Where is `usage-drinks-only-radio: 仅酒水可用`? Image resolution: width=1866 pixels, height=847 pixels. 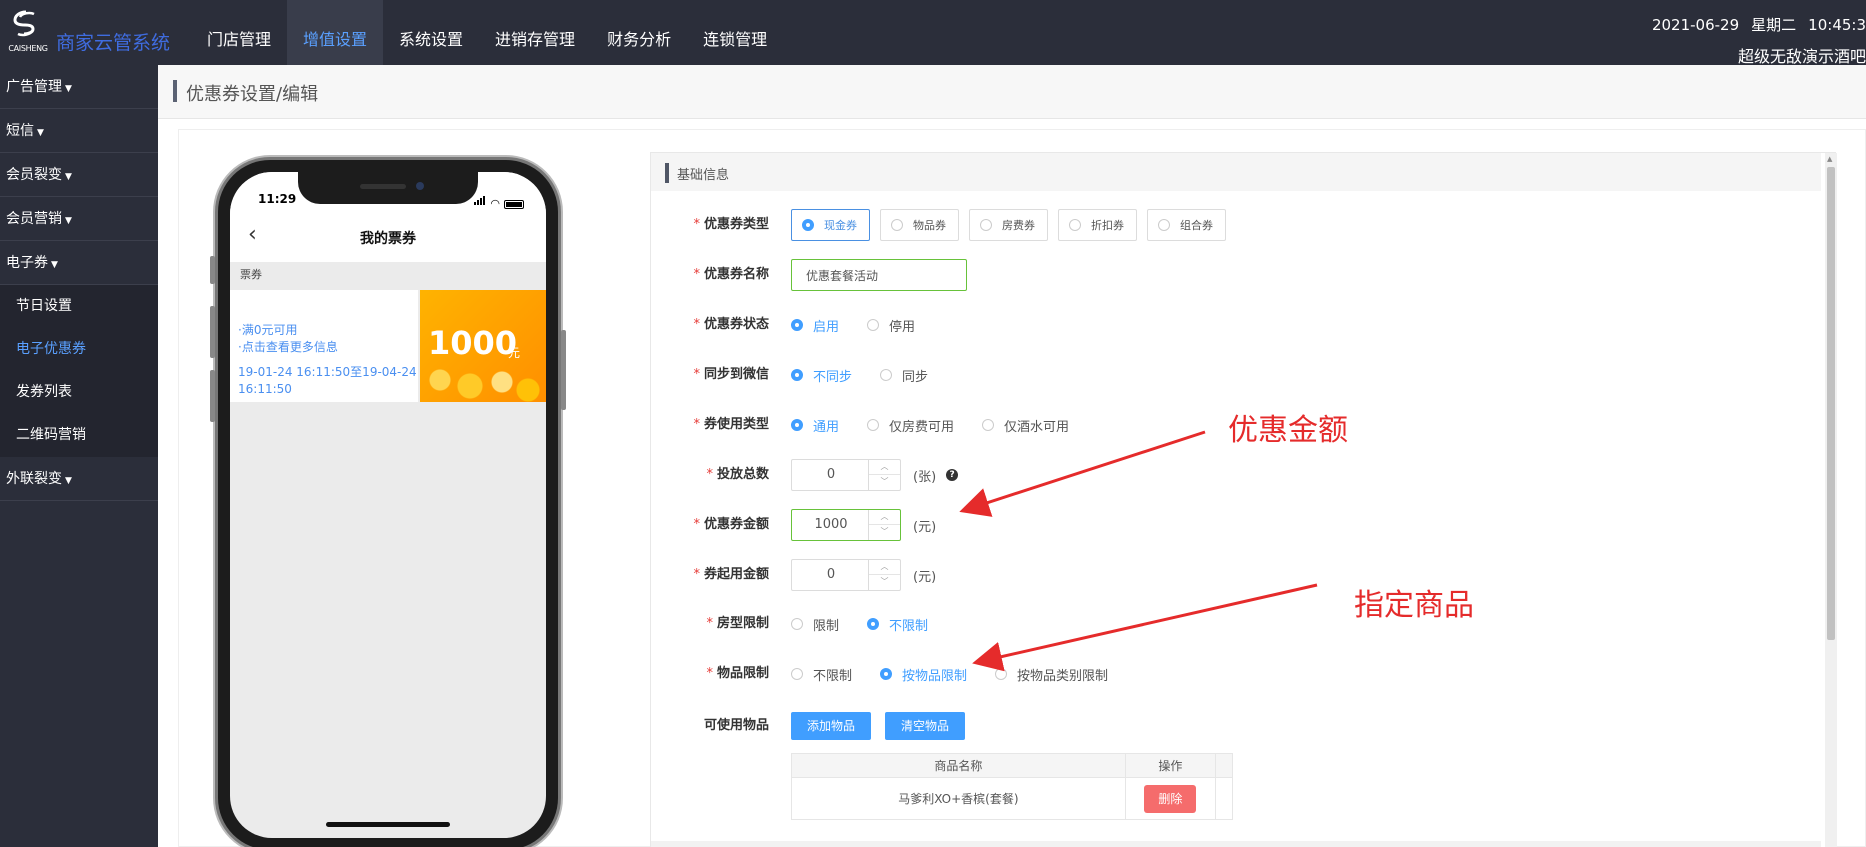 usage-drinks-only-radio: 仅酒水可用 is located at coordinates (1025, 425).